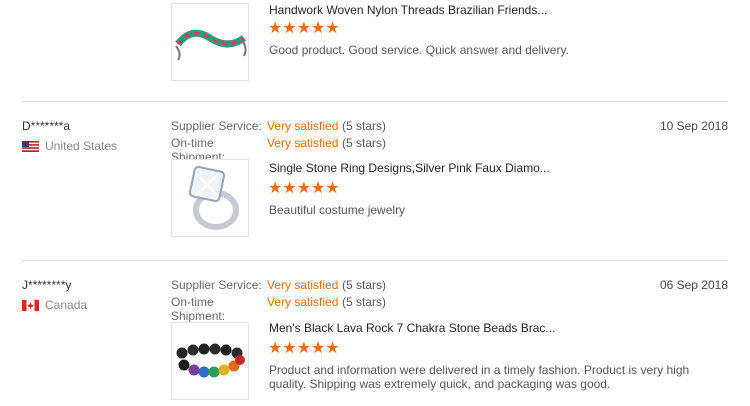 The image size is (750, 406). I want to click on us-flag-icon, so click(30, 146).